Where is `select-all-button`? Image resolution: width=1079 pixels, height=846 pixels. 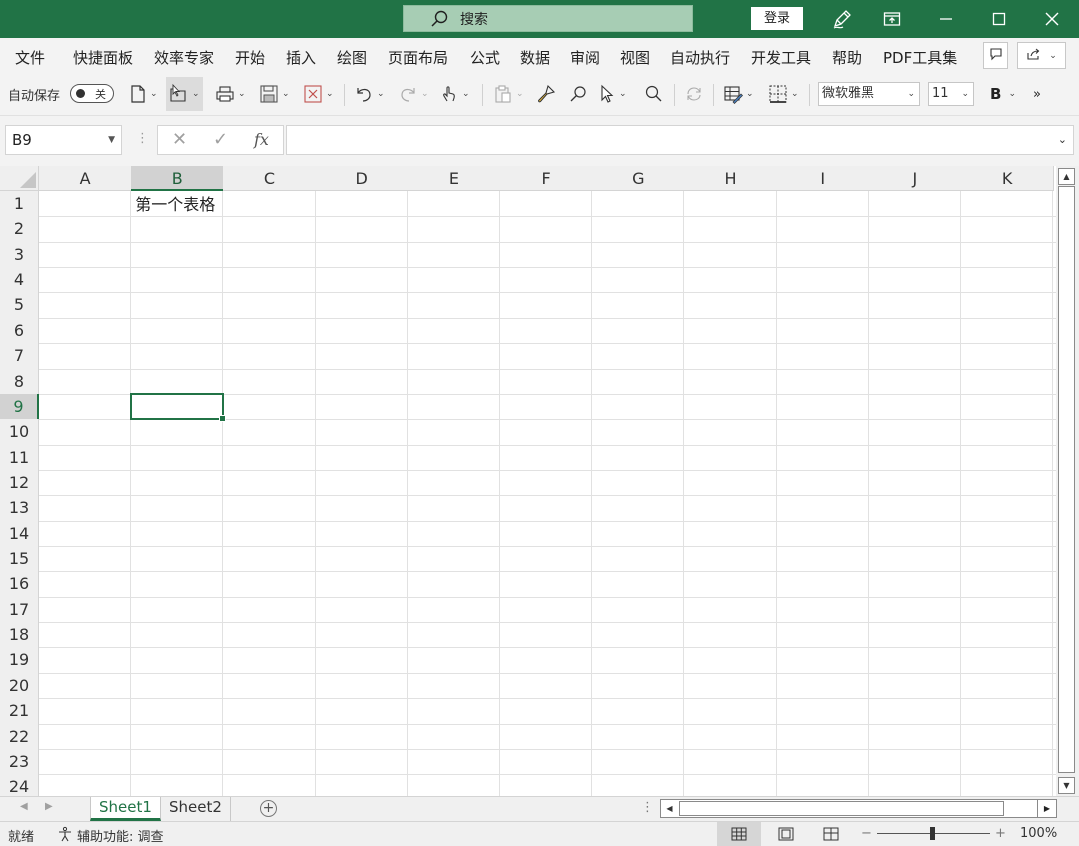 select-all-button is located at coordinates (19, 178).